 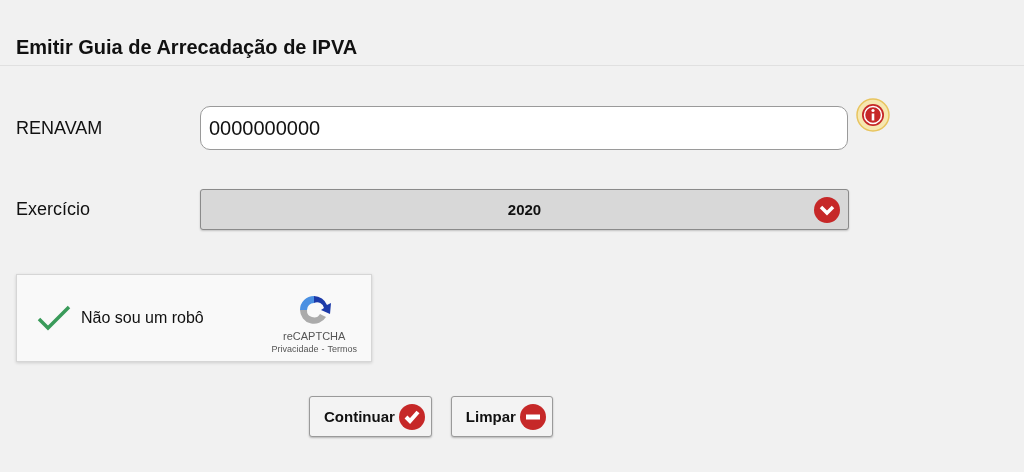 I want to click on clear-button: Limpar, so click(x=501, y=416).